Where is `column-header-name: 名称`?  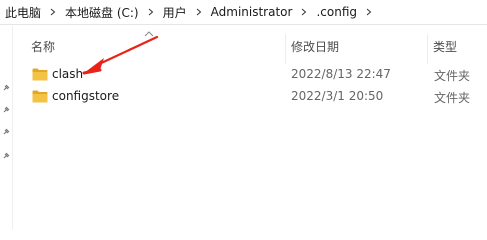
column-header-name: 名称 is located at coordinates (43, 46).